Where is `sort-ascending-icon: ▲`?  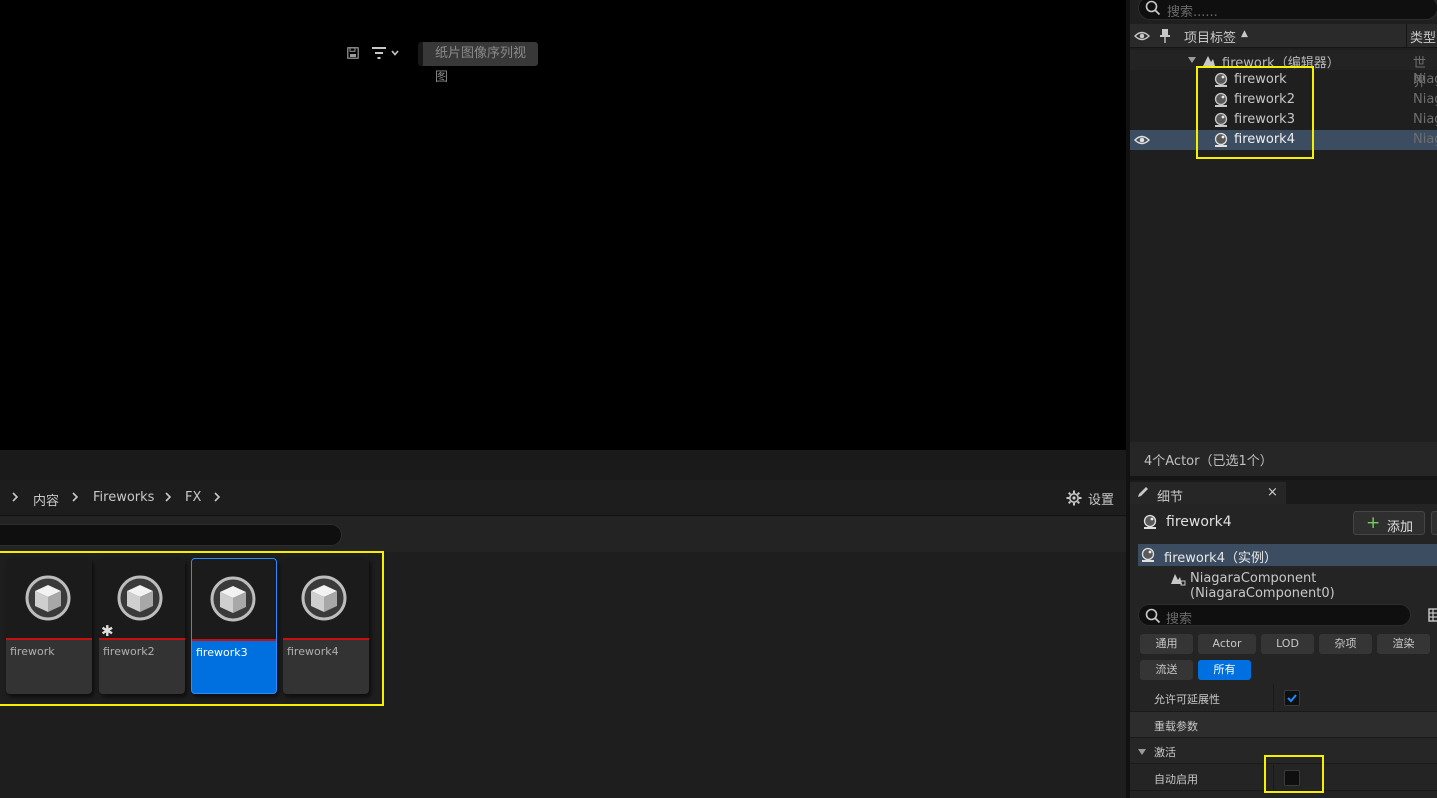
sort-ascending-icon: ▲ is located at coordinates (1244, 34).